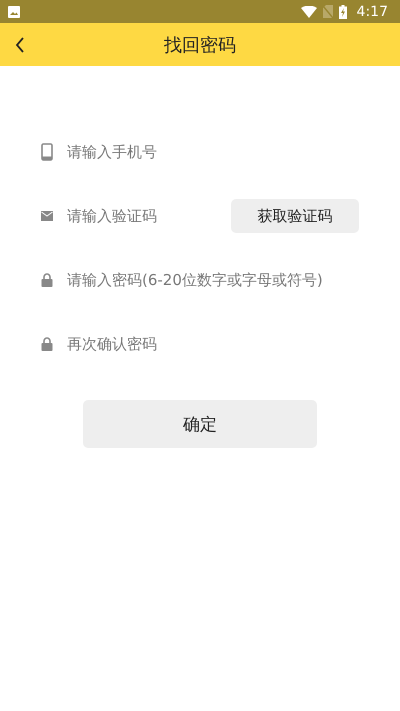  Describe the element at coordinates (20, 45) in the screenshot. I see `back-icon` at that location.